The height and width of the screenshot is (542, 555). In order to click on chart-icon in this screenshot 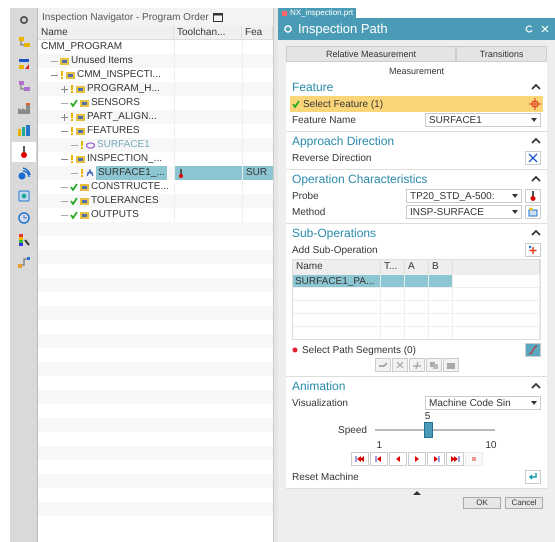, I will do `click(23, 130)`.